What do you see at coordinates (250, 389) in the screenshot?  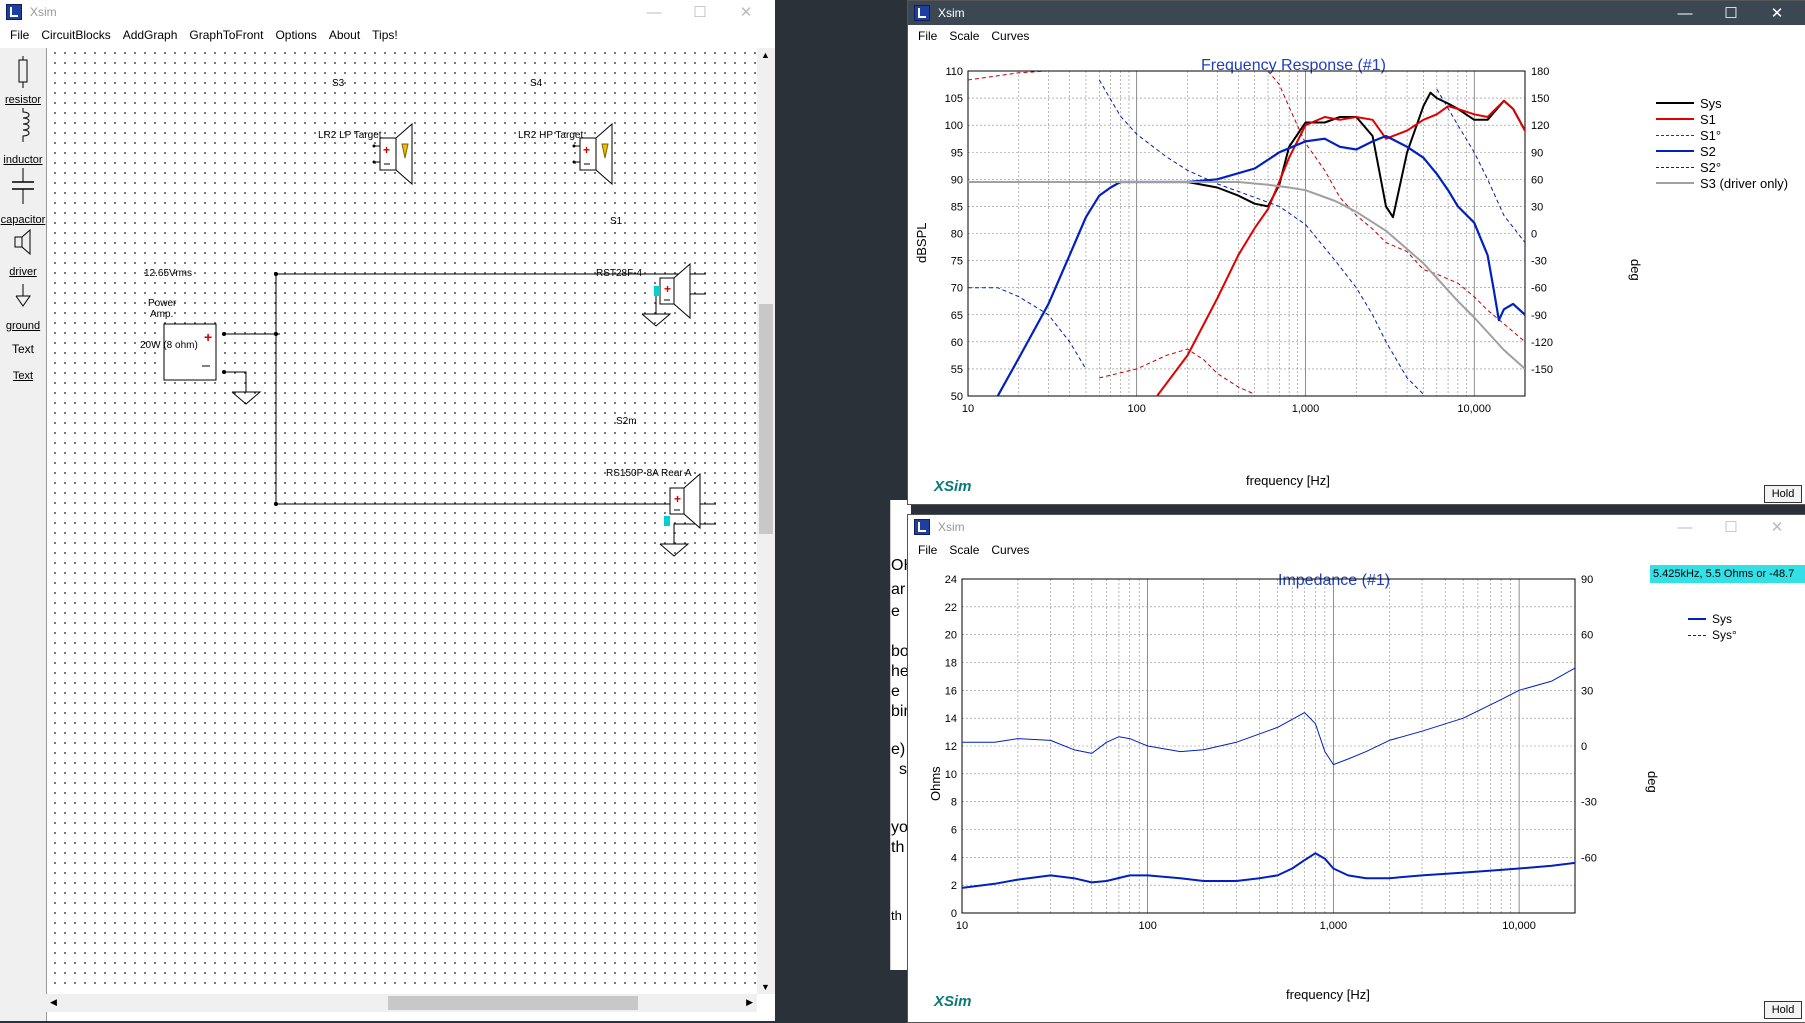 I see `junction-dots` at bounding box center [250, 389].